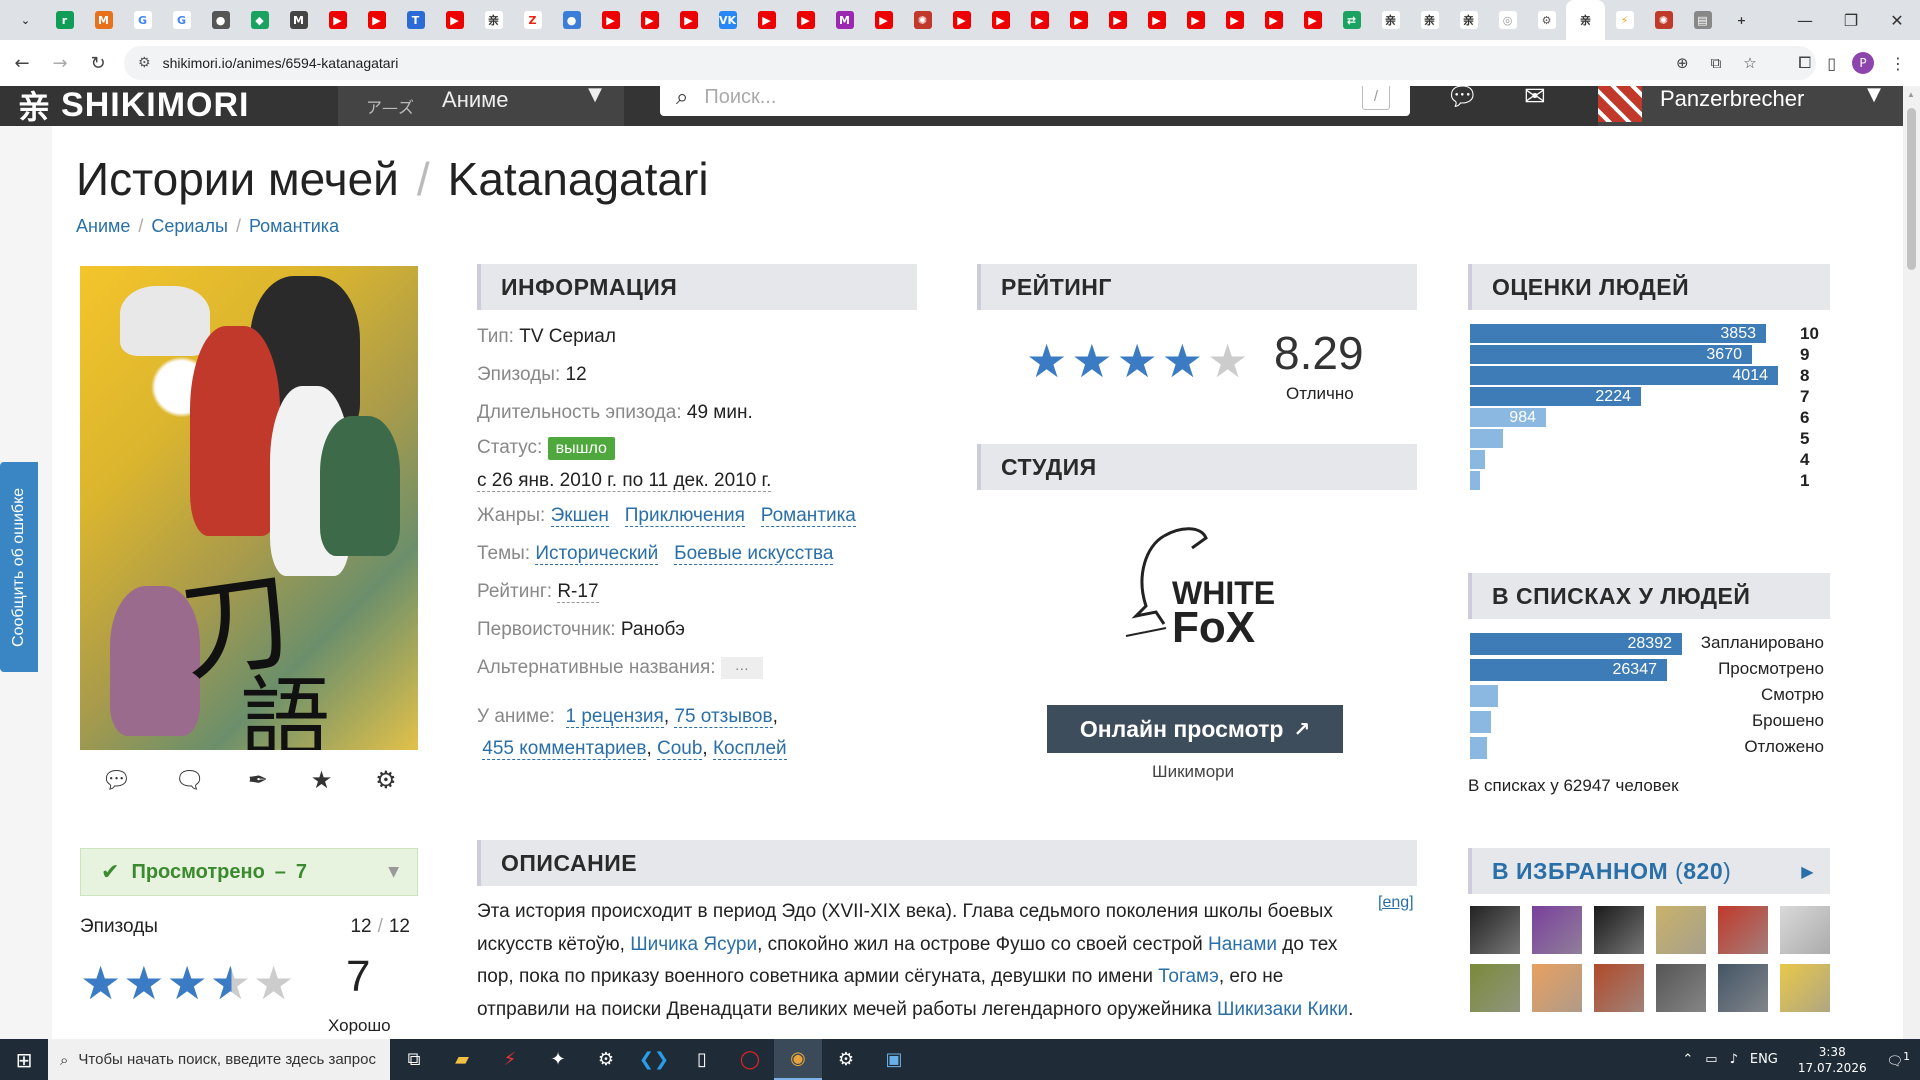 Image resolution: width=1920 pixels, height=1080 pixels. I want to click on tab-24: ▶, so click(961, 20).